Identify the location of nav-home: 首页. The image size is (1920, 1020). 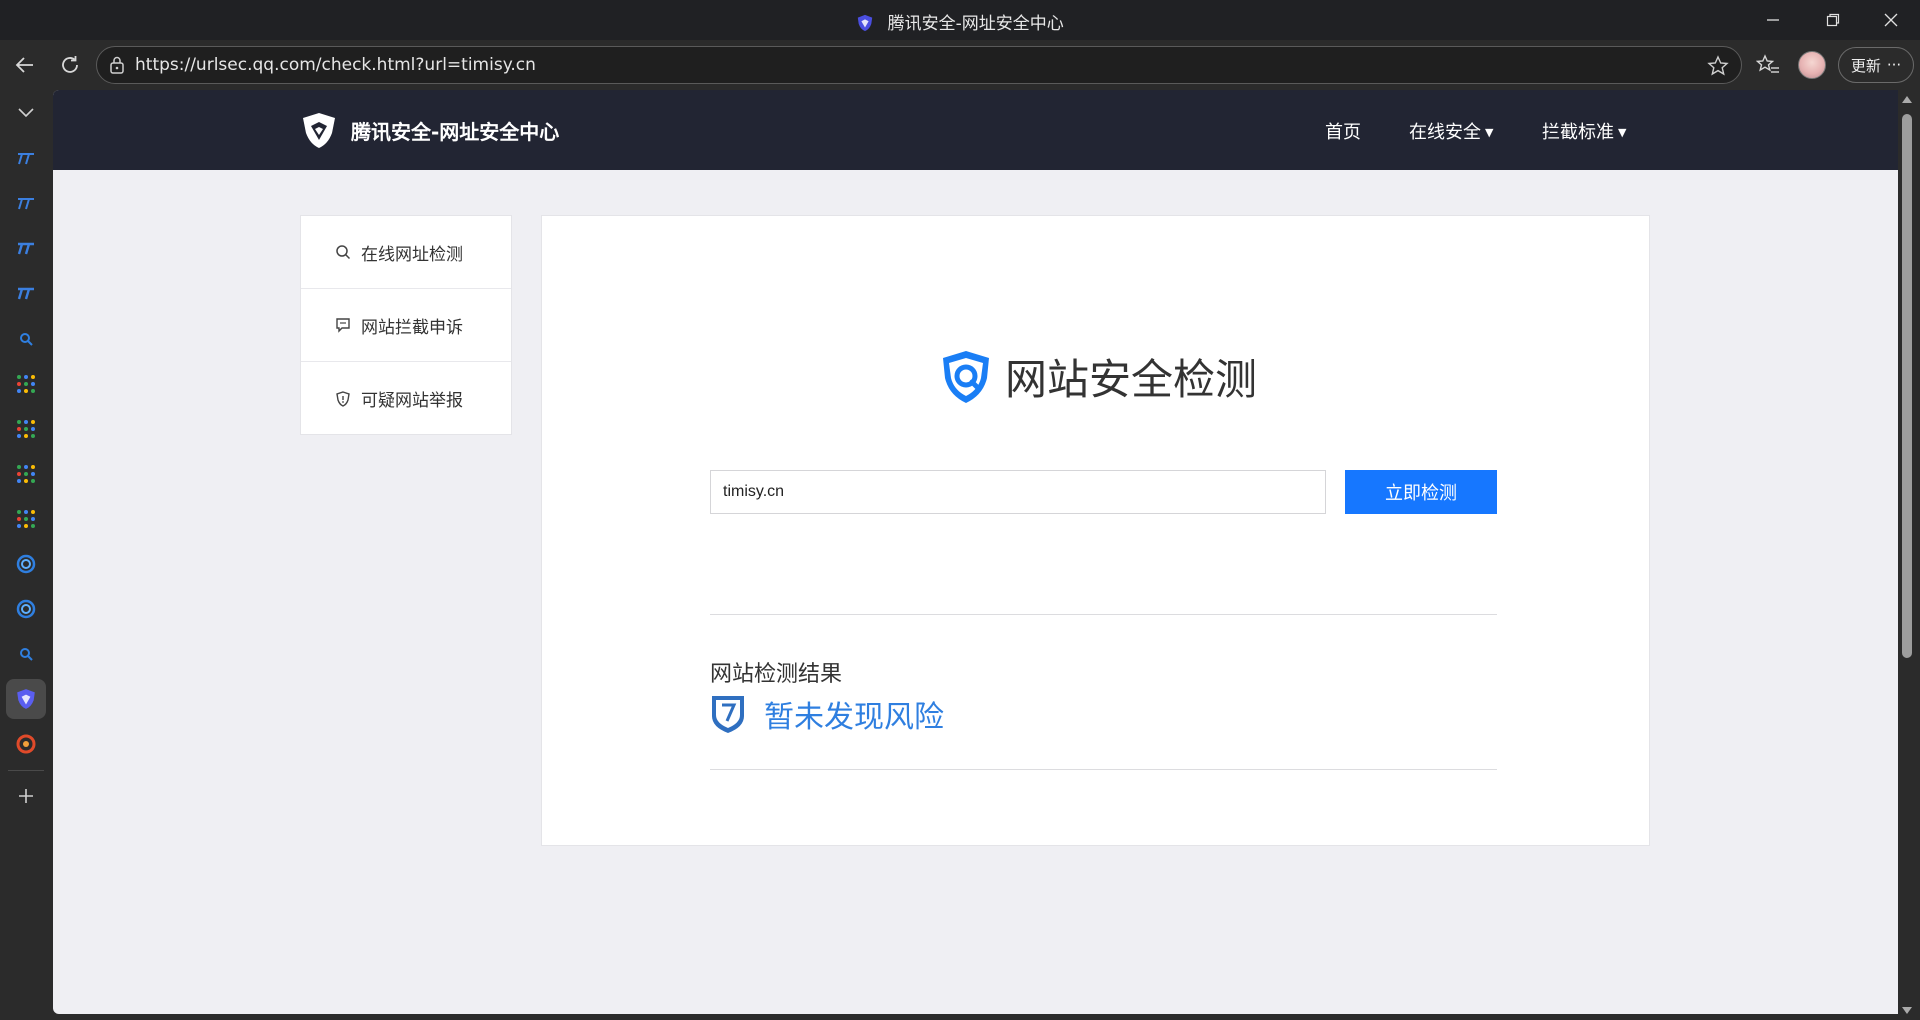
(1343, 131).